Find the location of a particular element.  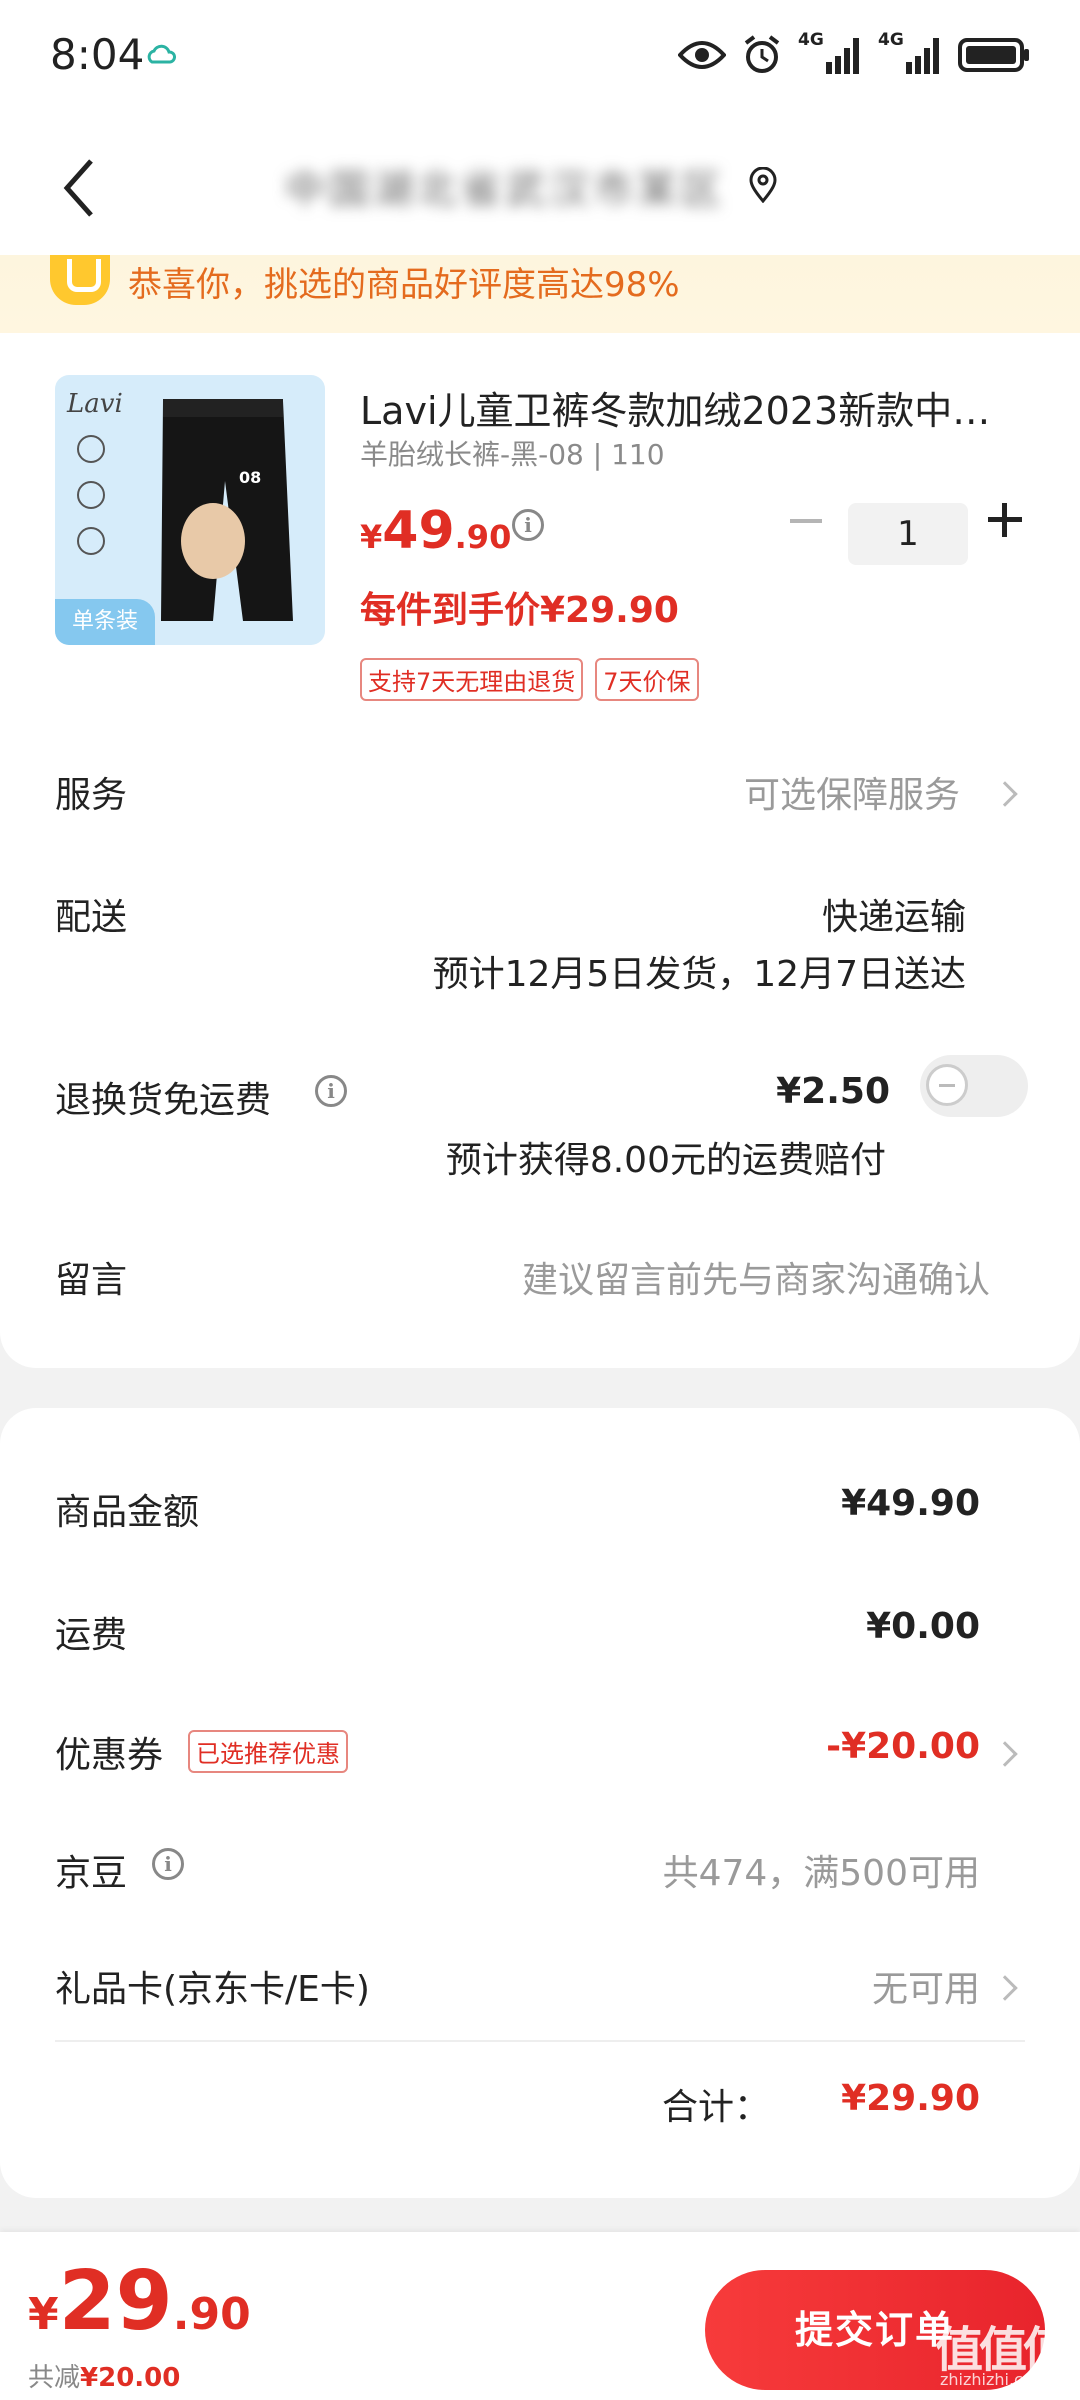

svg-text: 08 is located at coordinates (250, 477).